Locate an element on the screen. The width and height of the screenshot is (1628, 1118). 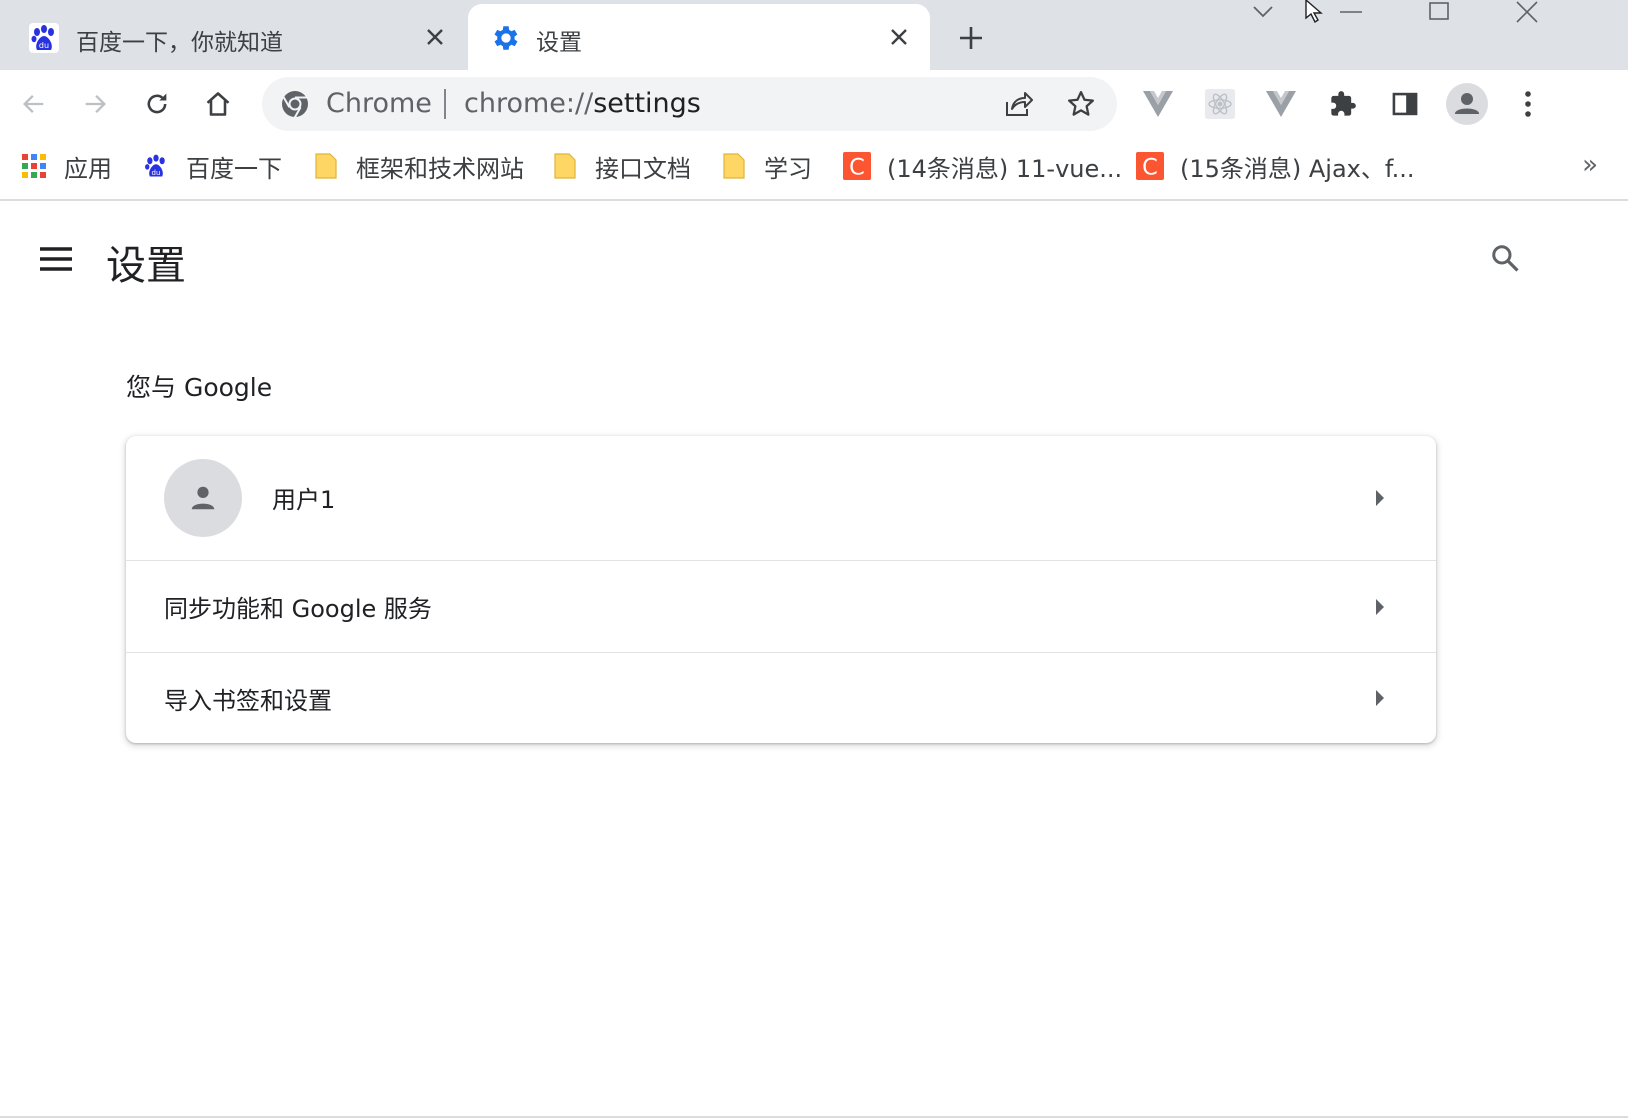
row-label: 导入书签和设置 is located at coordinates (248, 700).